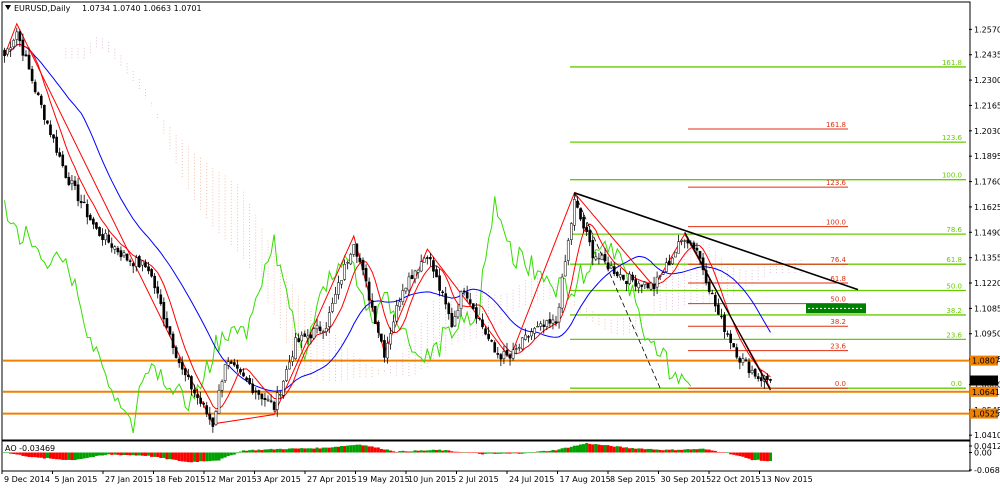 This screenshot has width=1000, height=489. What do you see at coordinates (142, 8) in the screenshot?
I see `ohlc-label: 1.0734 1.0740 1.0663 1.0701` at bounding box center [142, 8].